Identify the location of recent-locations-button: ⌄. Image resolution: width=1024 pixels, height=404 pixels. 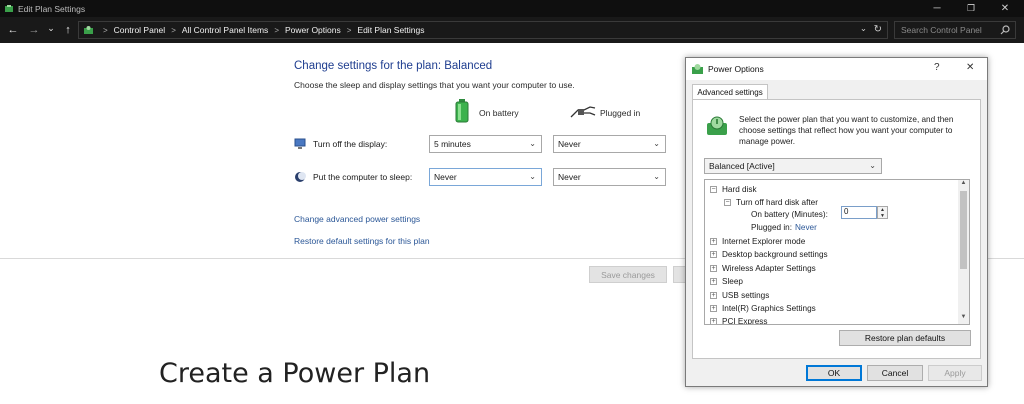
(51, 28).